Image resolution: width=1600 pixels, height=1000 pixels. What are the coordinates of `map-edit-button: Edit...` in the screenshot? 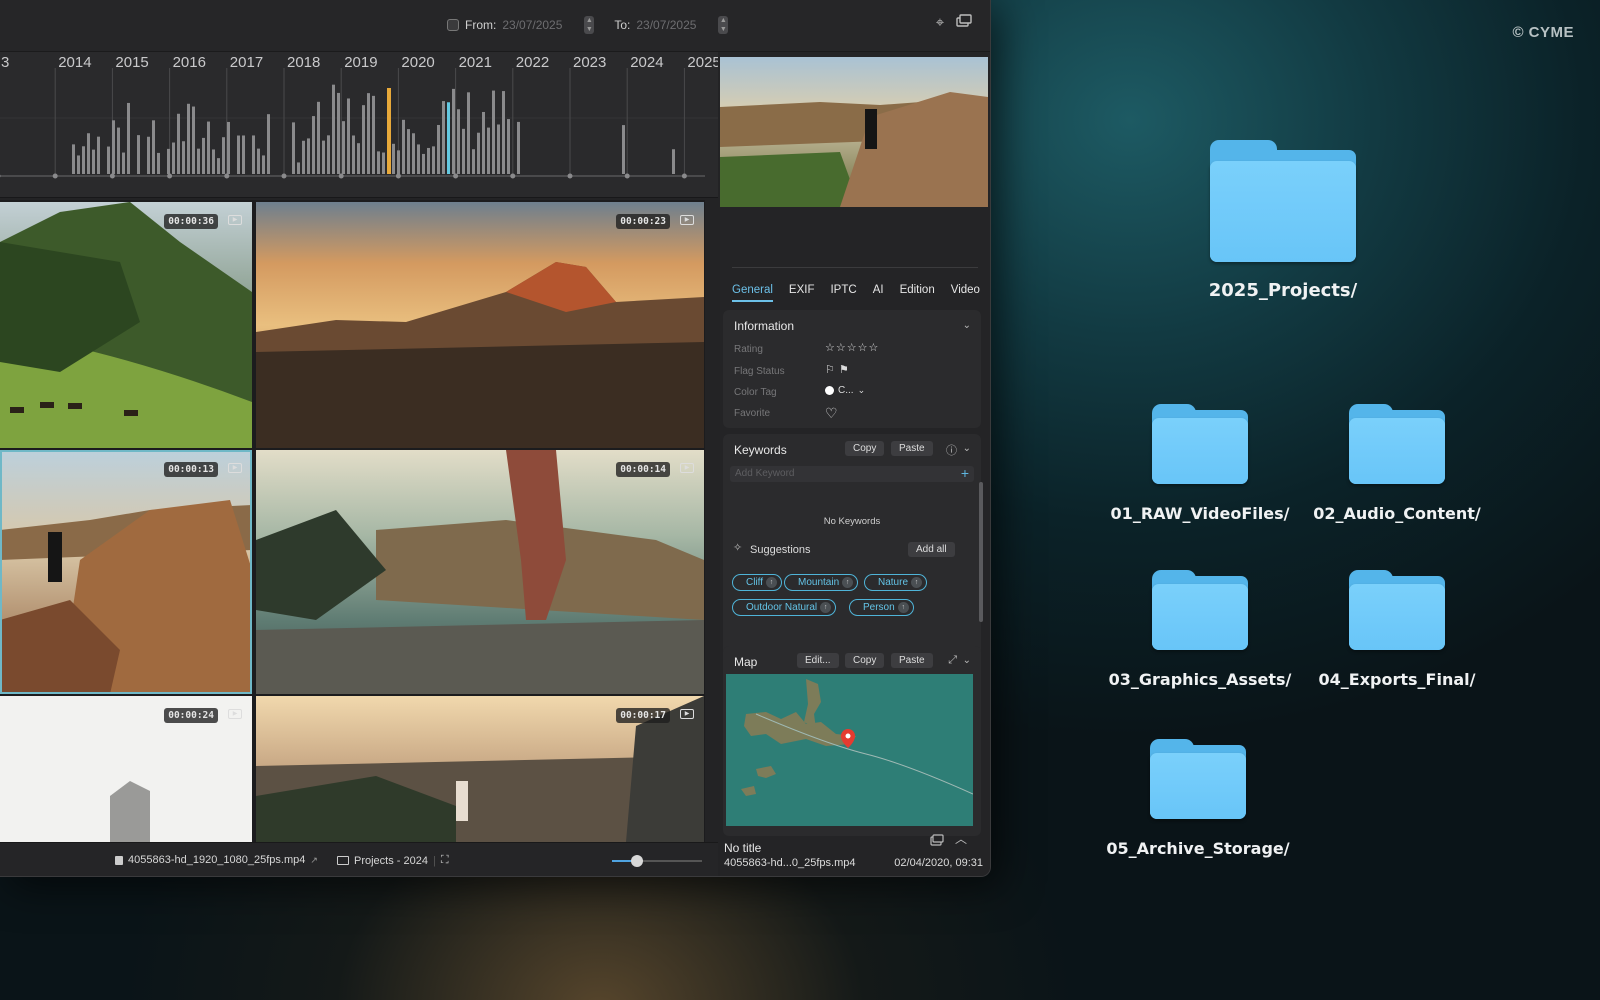 It's located at (818, 660).